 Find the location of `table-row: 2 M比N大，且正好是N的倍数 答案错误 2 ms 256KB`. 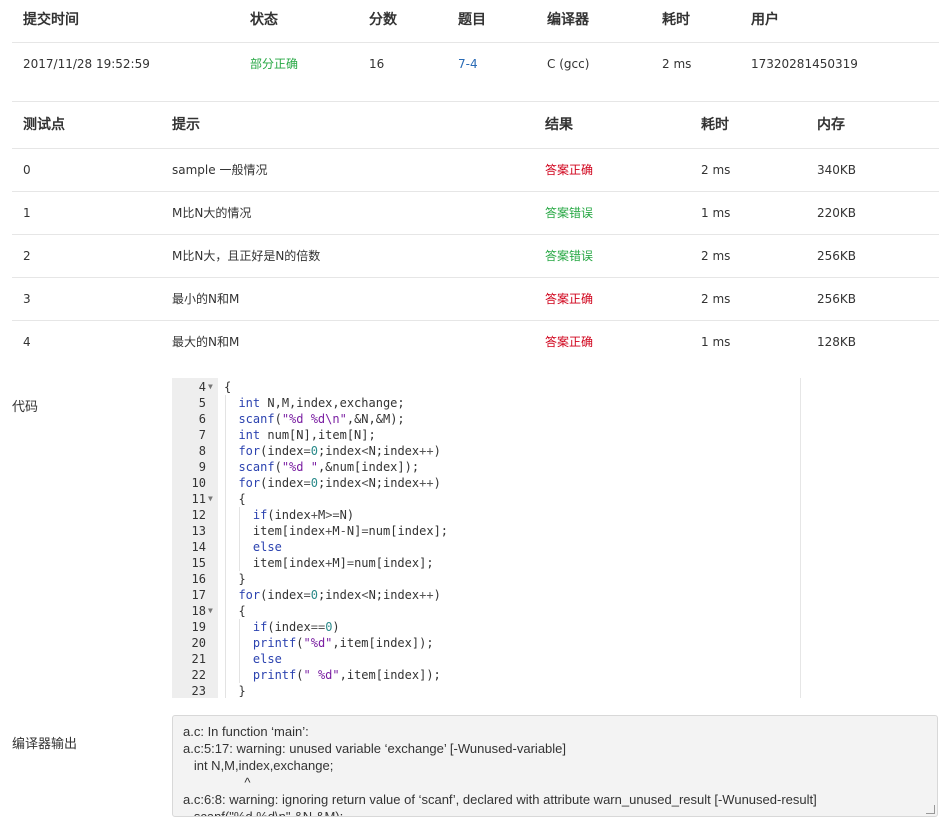

table-row: 2 M比N大，且正好是N的倍数 答案错误 2 ms 256KB is located at coordinates (475, 256).